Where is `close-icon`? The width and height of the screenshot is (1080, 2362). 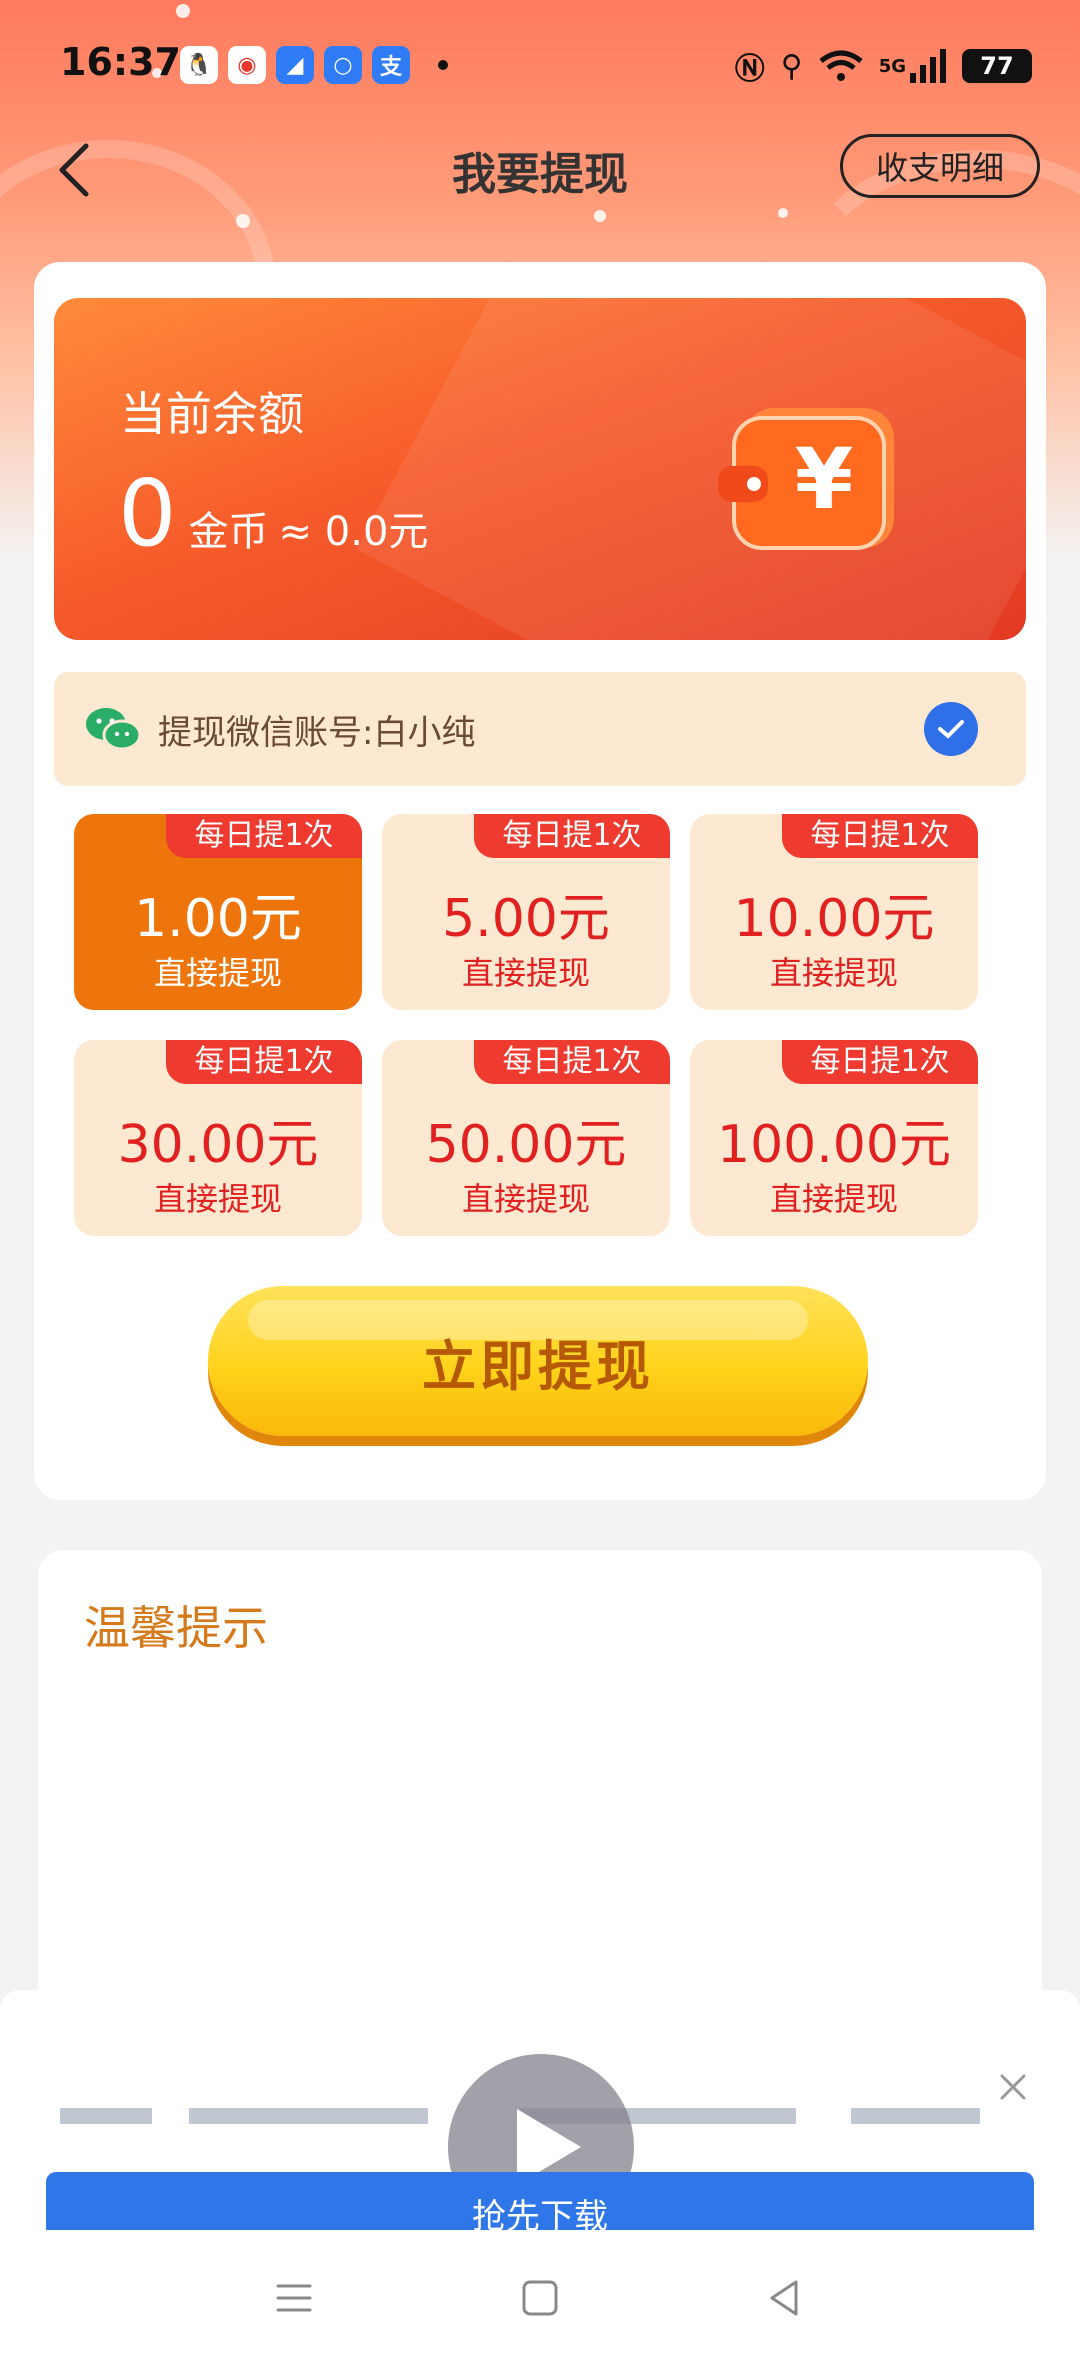 close-icon is located at coordinates (1013, 2087).